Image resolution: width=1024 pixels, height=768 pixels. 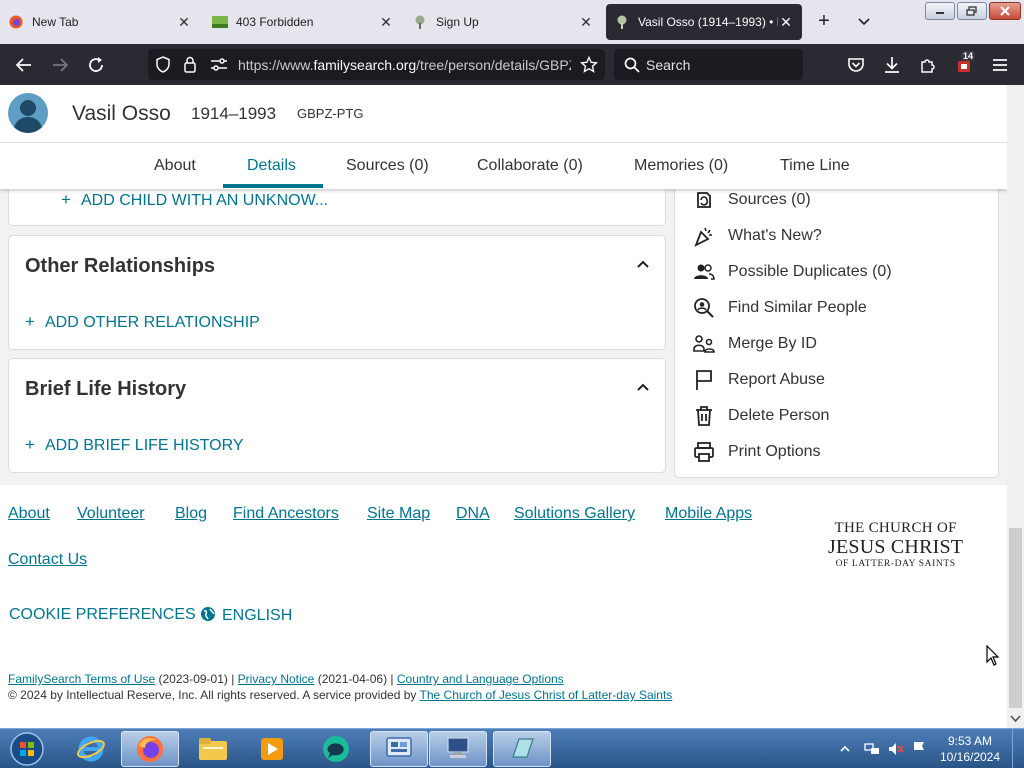 I want to click on url-domain: familysearch.org, so click(x=365, y=65).